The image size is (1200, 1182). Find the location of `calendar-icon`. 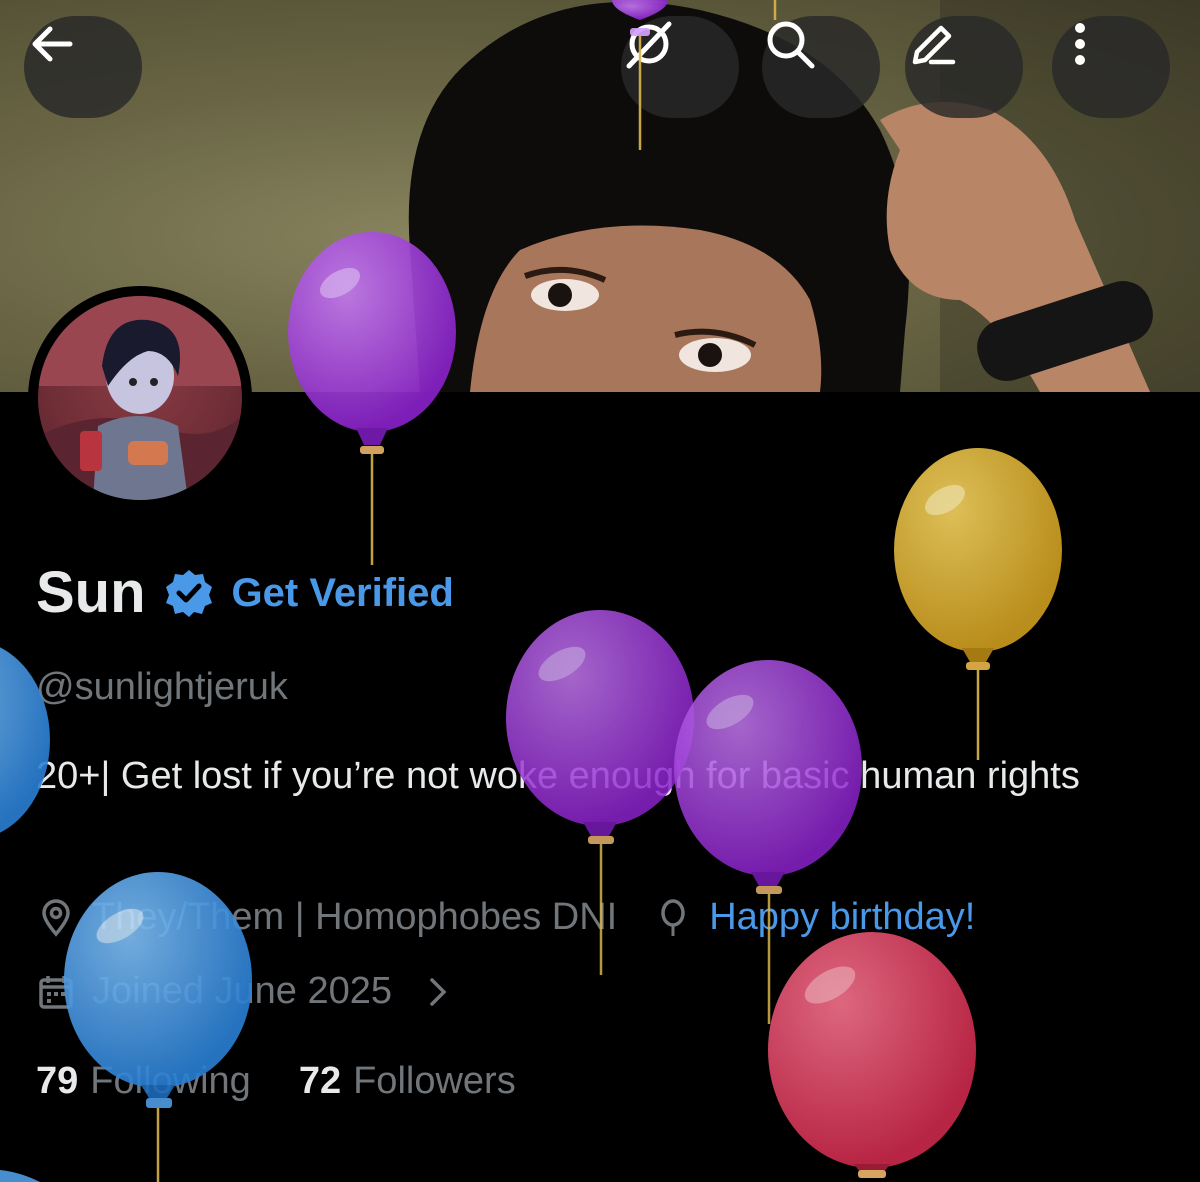

calendar-icon is located at coordinates (56, 992).